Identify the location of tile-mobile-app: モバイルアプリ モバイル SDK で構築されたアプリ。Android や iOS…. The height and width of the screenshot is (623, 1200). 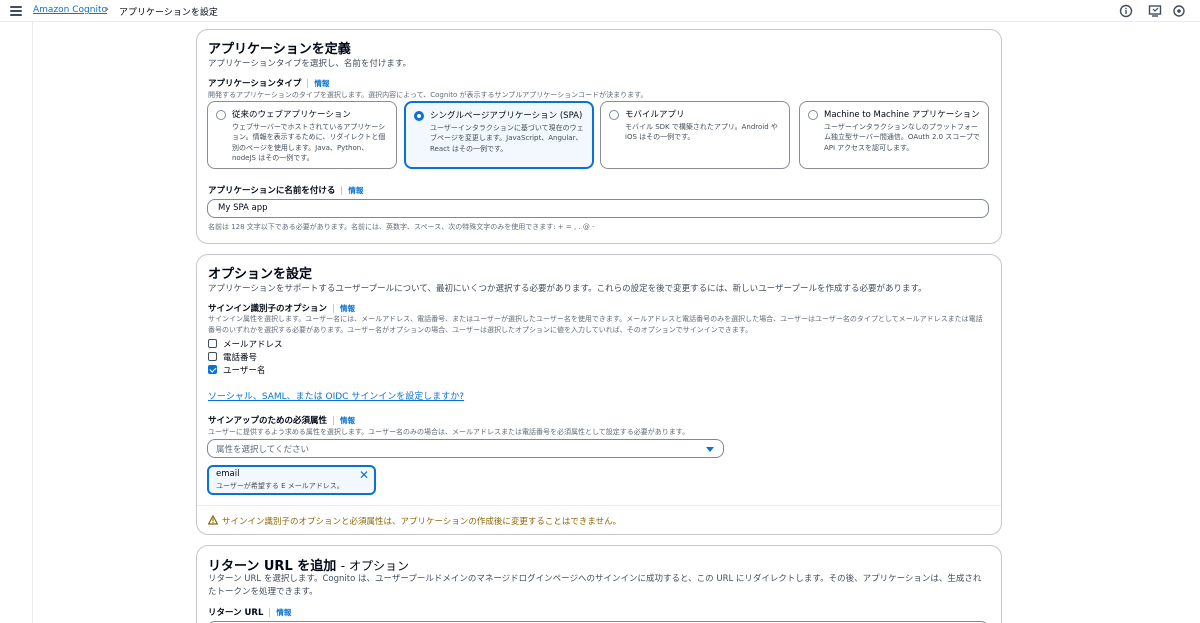
(695, 135).